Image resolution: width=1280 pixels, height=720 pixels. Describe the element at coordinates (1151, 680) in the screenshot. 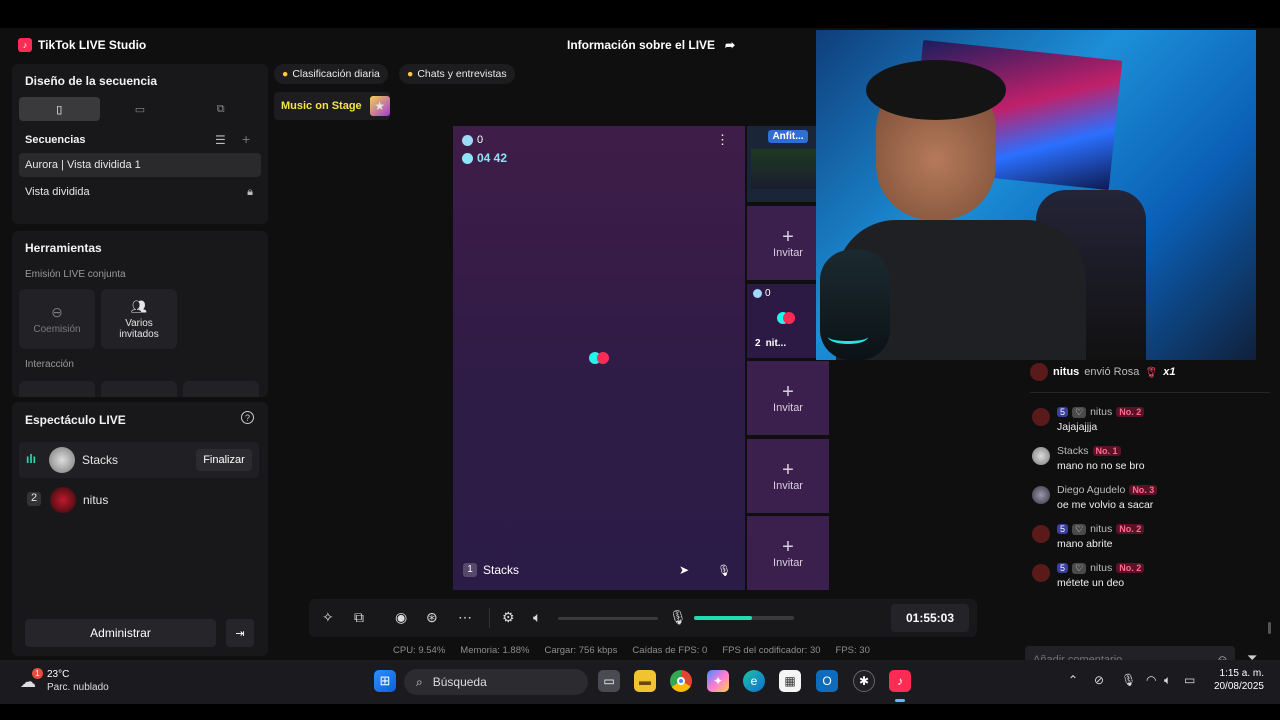

I see `wifi-icon: ◠` at that location.